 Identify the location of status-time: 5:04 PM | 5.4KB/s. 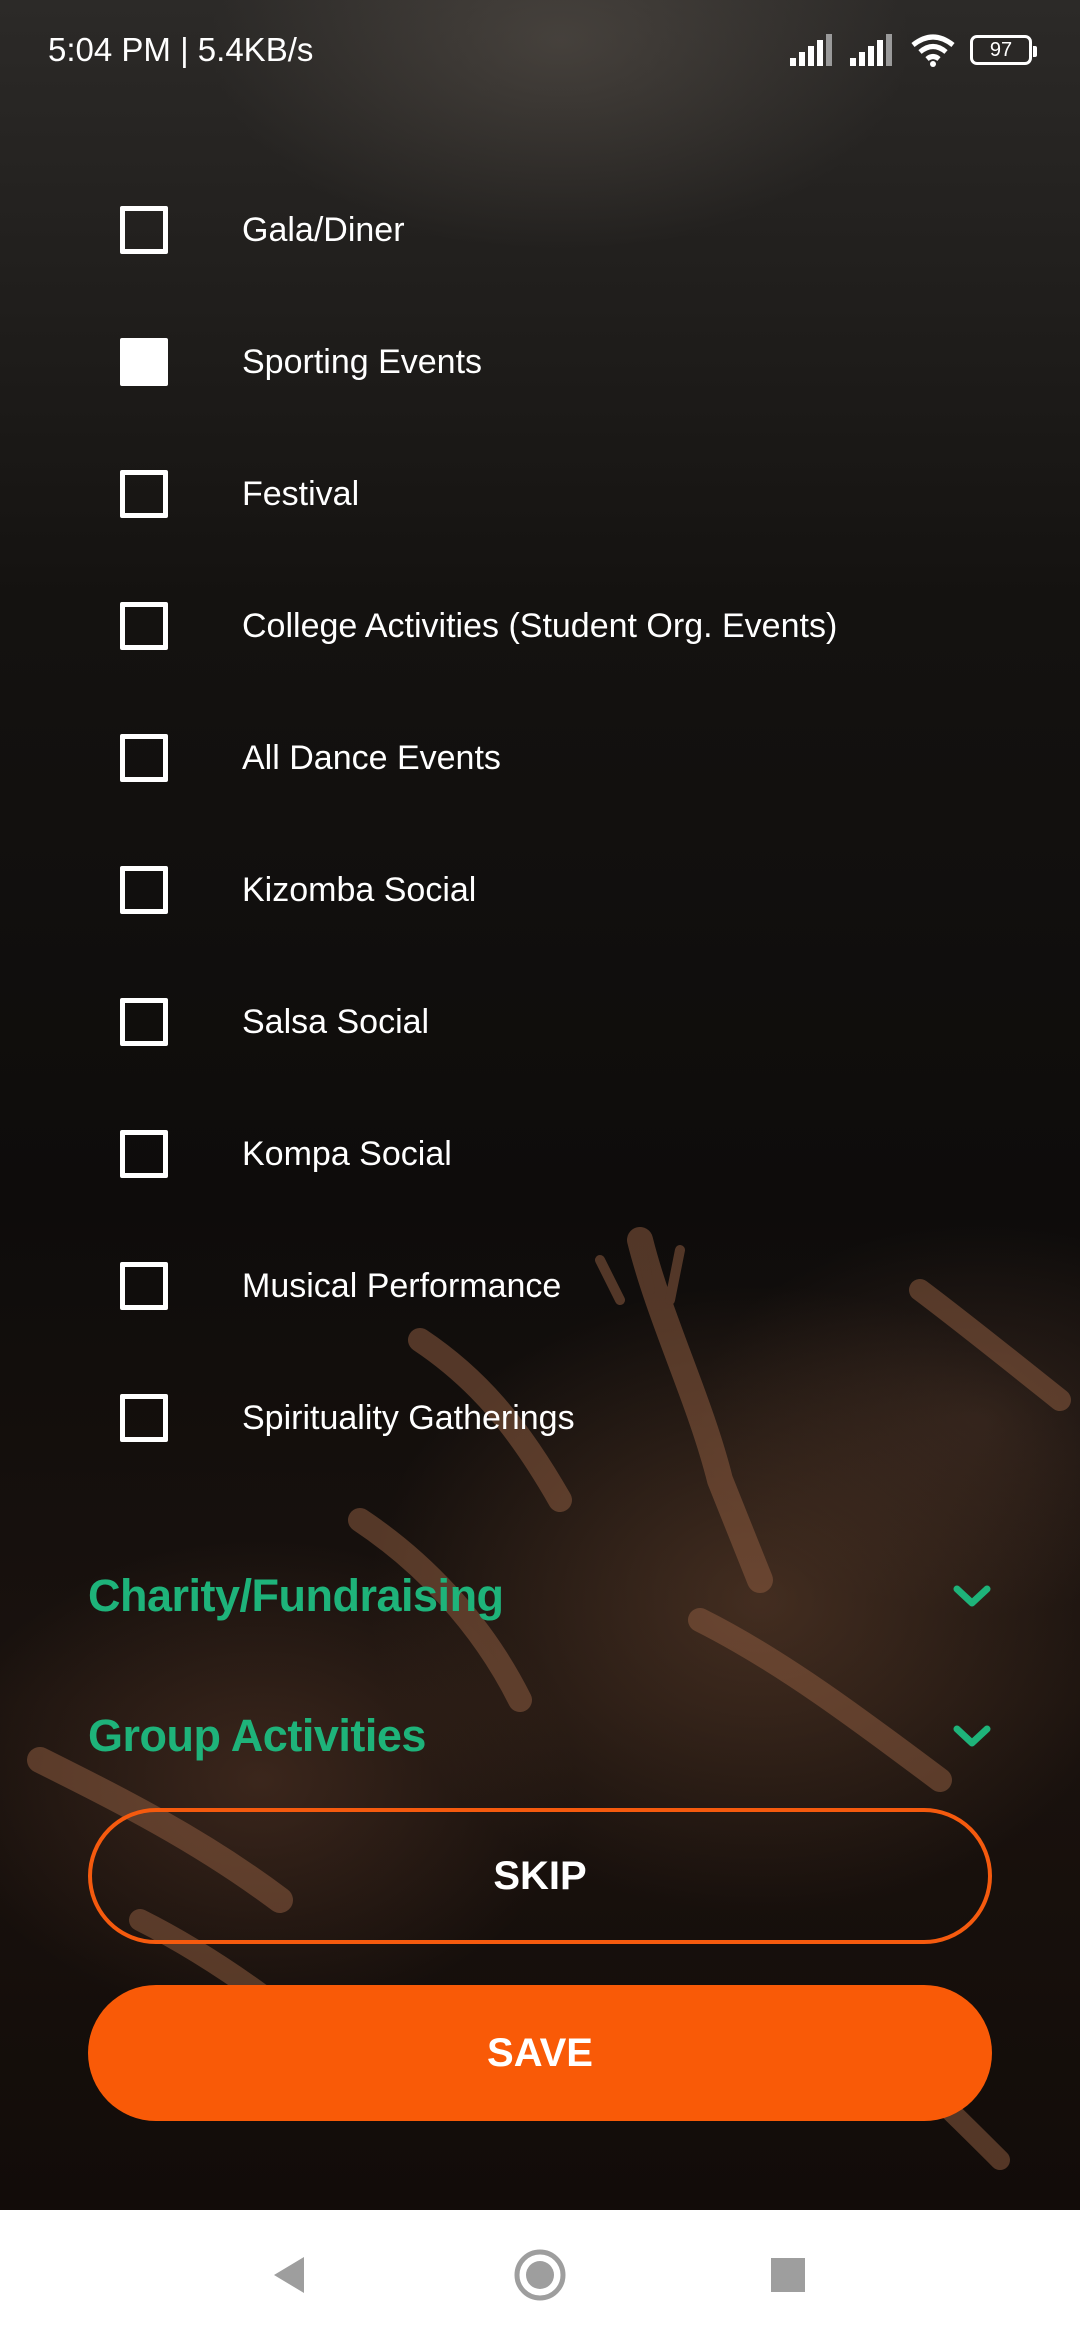
(181, 49).